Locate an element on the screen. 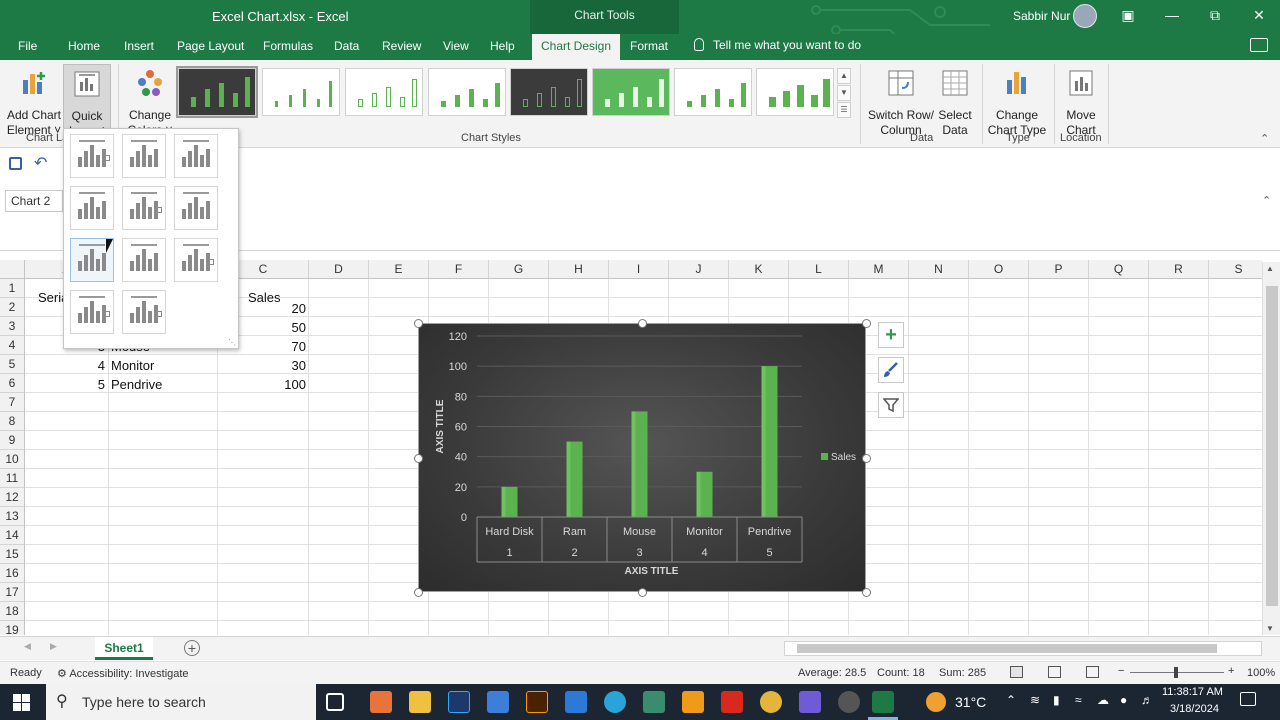  tab-help: Help is located at coordinates (502, 46).